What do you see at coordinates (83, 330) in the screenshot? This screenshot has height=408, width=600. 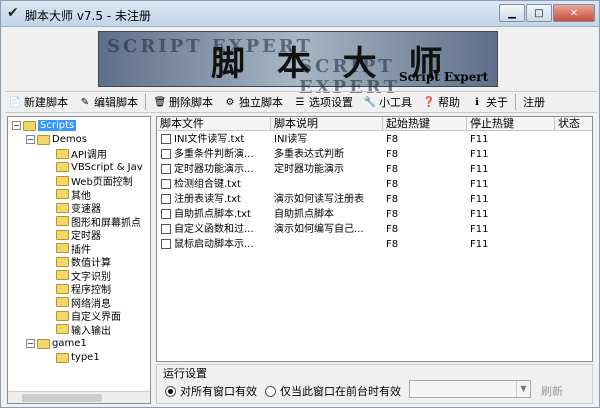 I see `tree-node-demo-item: 输入输出` at bounding box center [83, 330].